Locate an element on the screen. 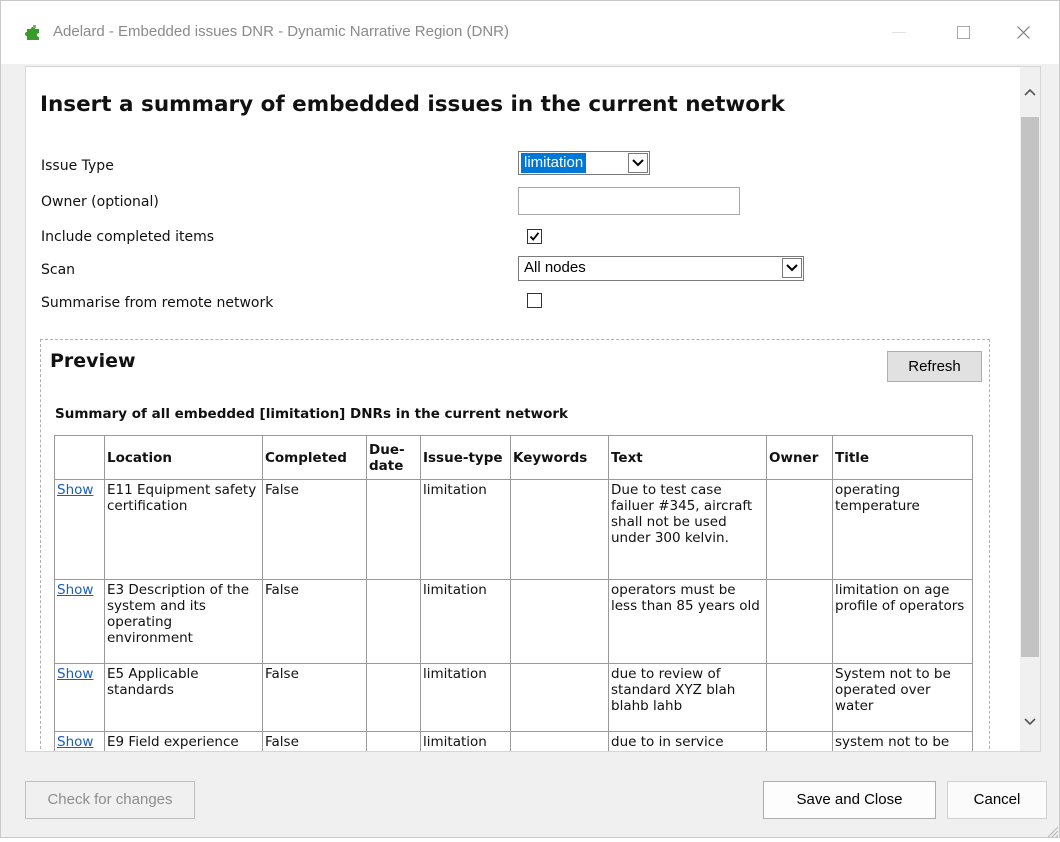 This screenshot has width=1060, height=842. column-header: Text is located at coordinates (687, 457).